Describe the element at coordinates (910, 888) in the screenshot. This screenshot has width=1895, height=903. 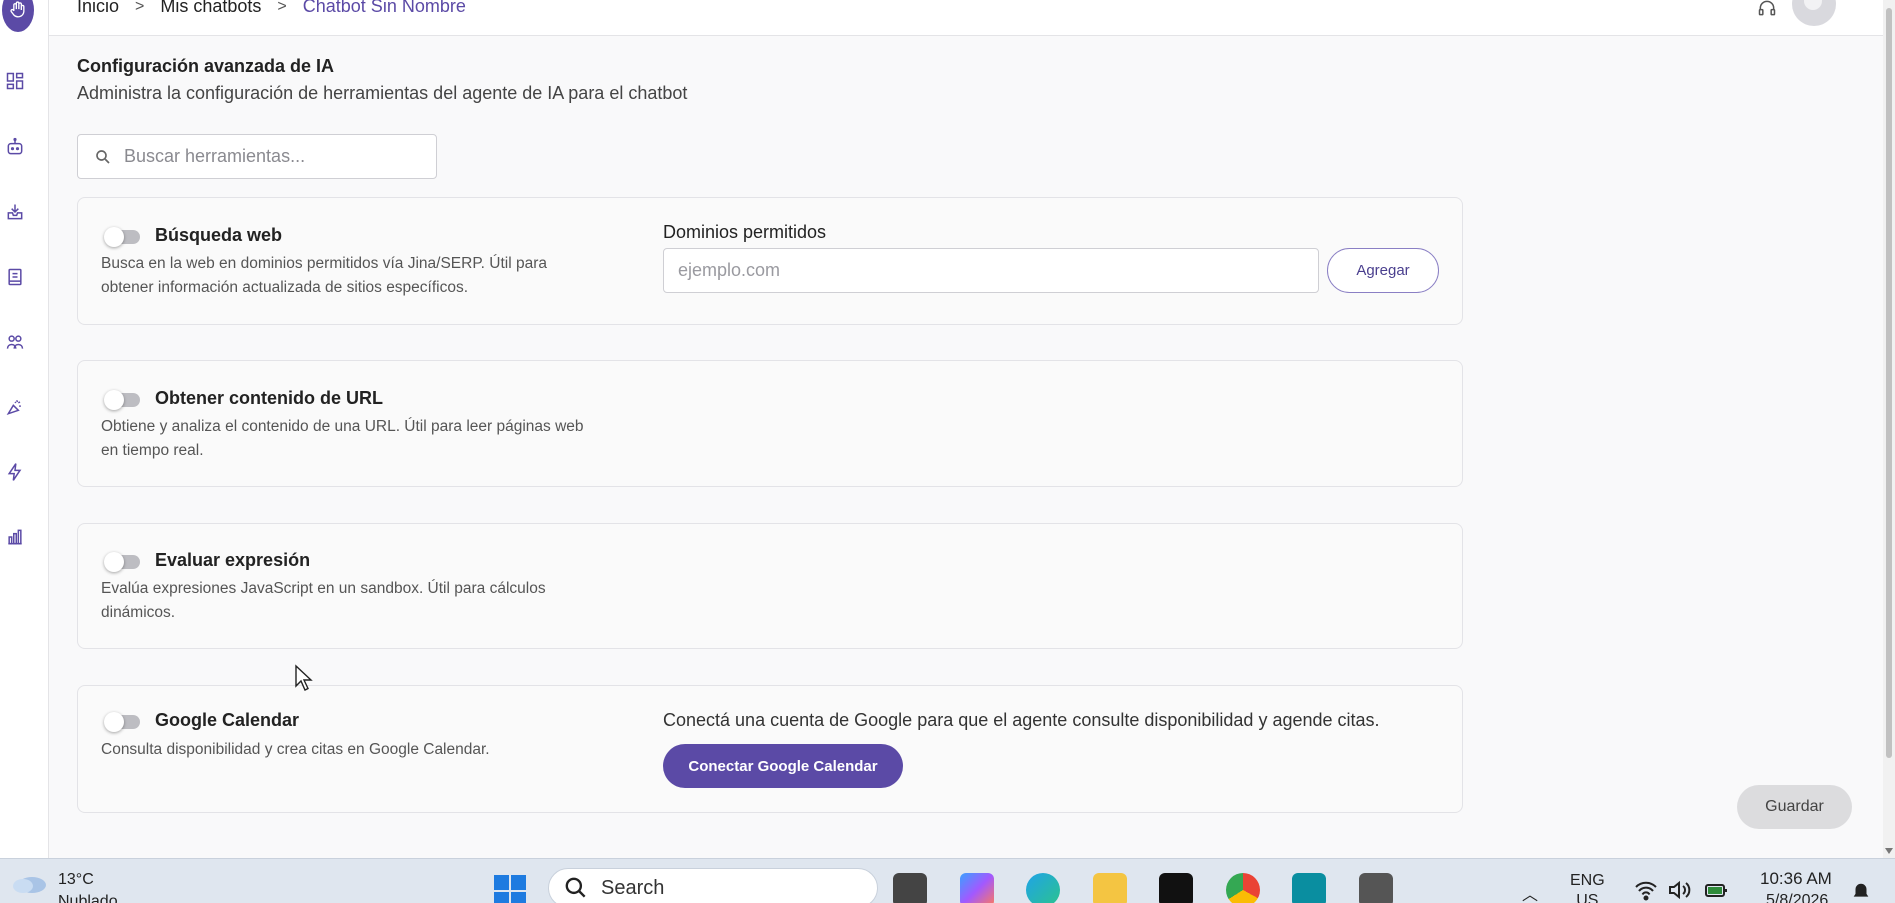
I see `task-view-icon` at that location.